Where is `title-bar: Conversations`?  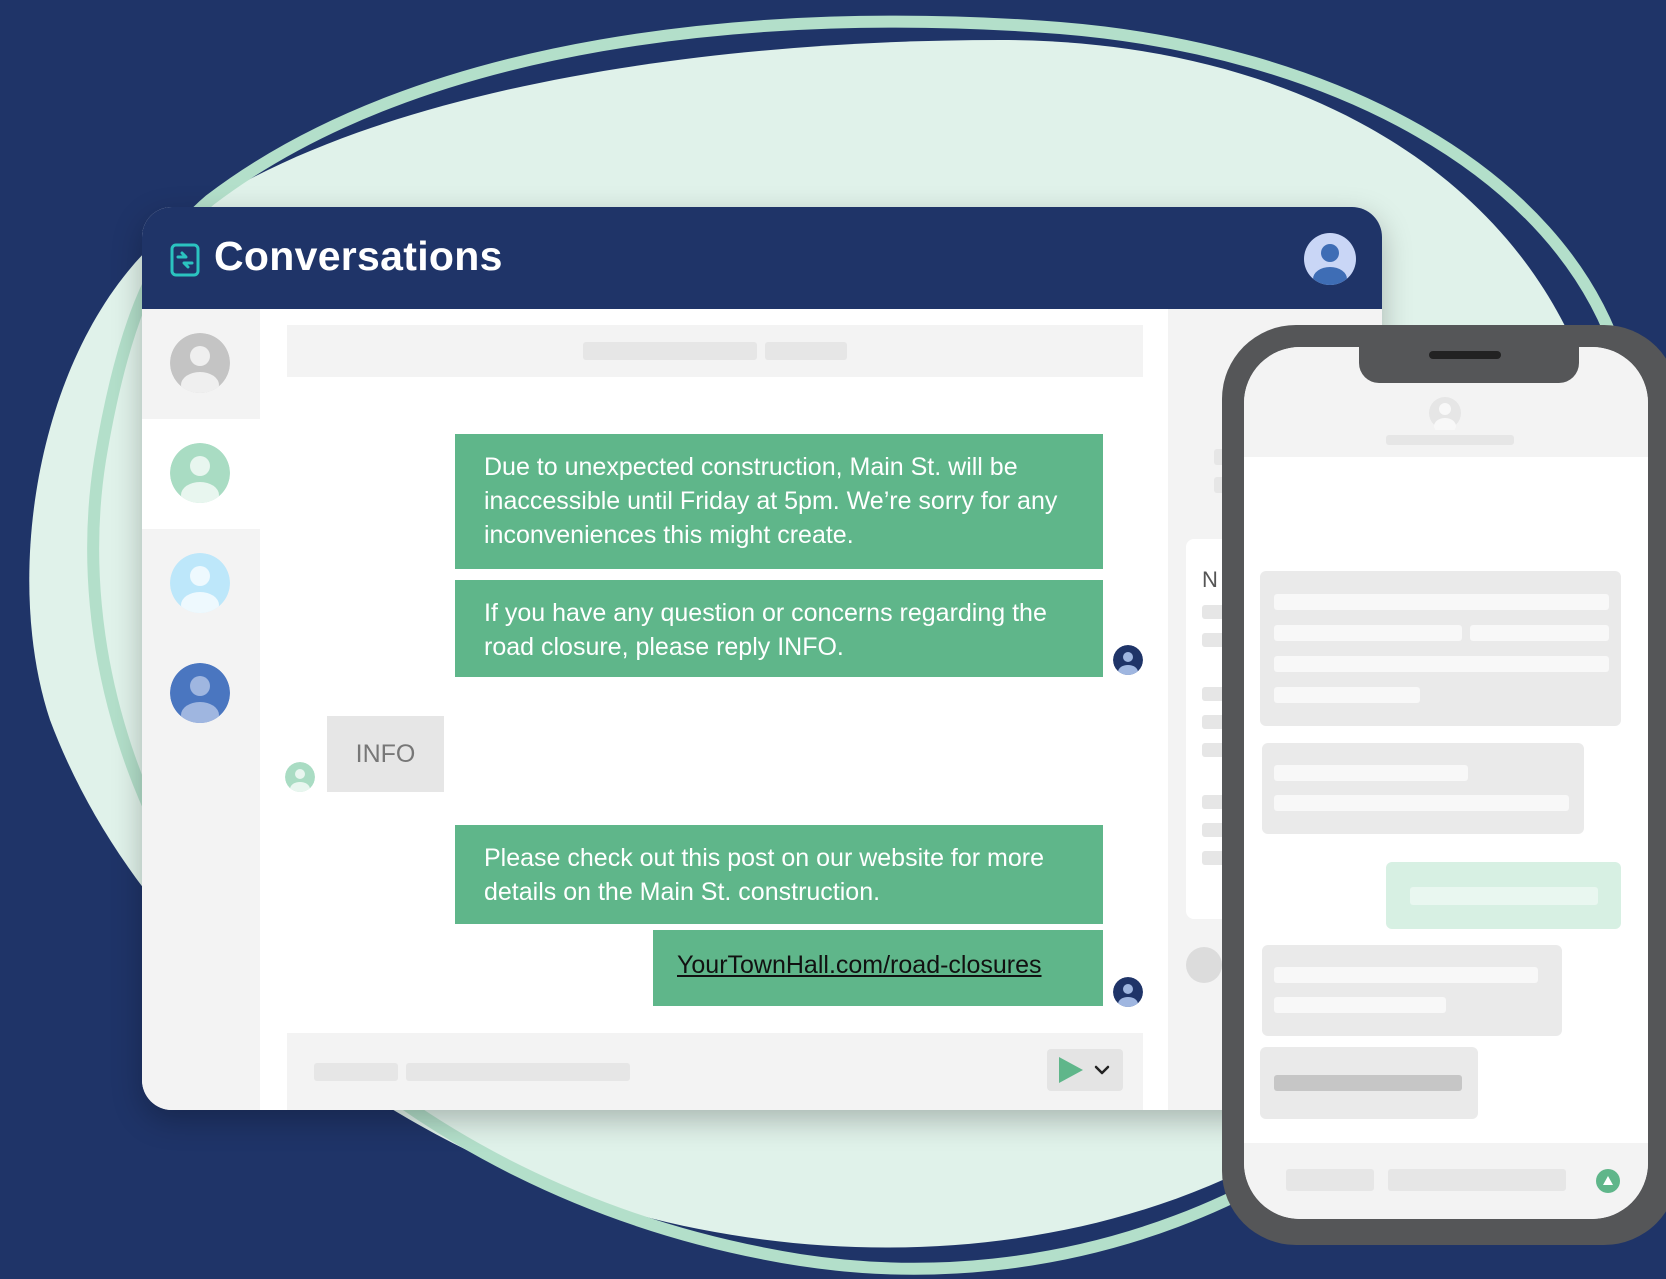 title-bar: Conversations is located at coordinates (762, 258).